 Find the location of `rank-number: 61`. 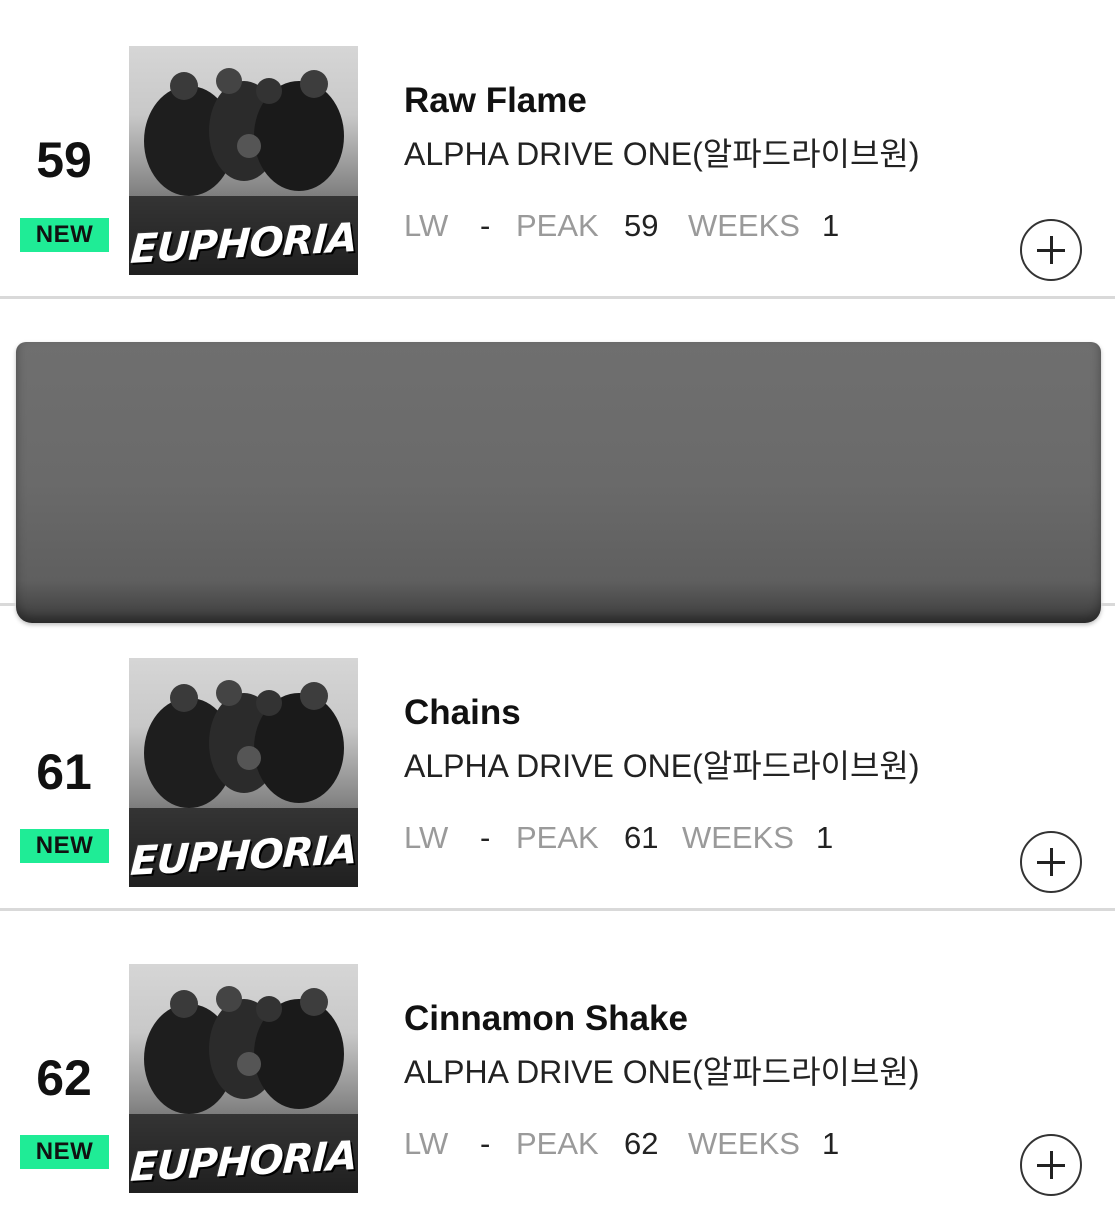

rank-number: 61 is located at coordinates (64, 772).